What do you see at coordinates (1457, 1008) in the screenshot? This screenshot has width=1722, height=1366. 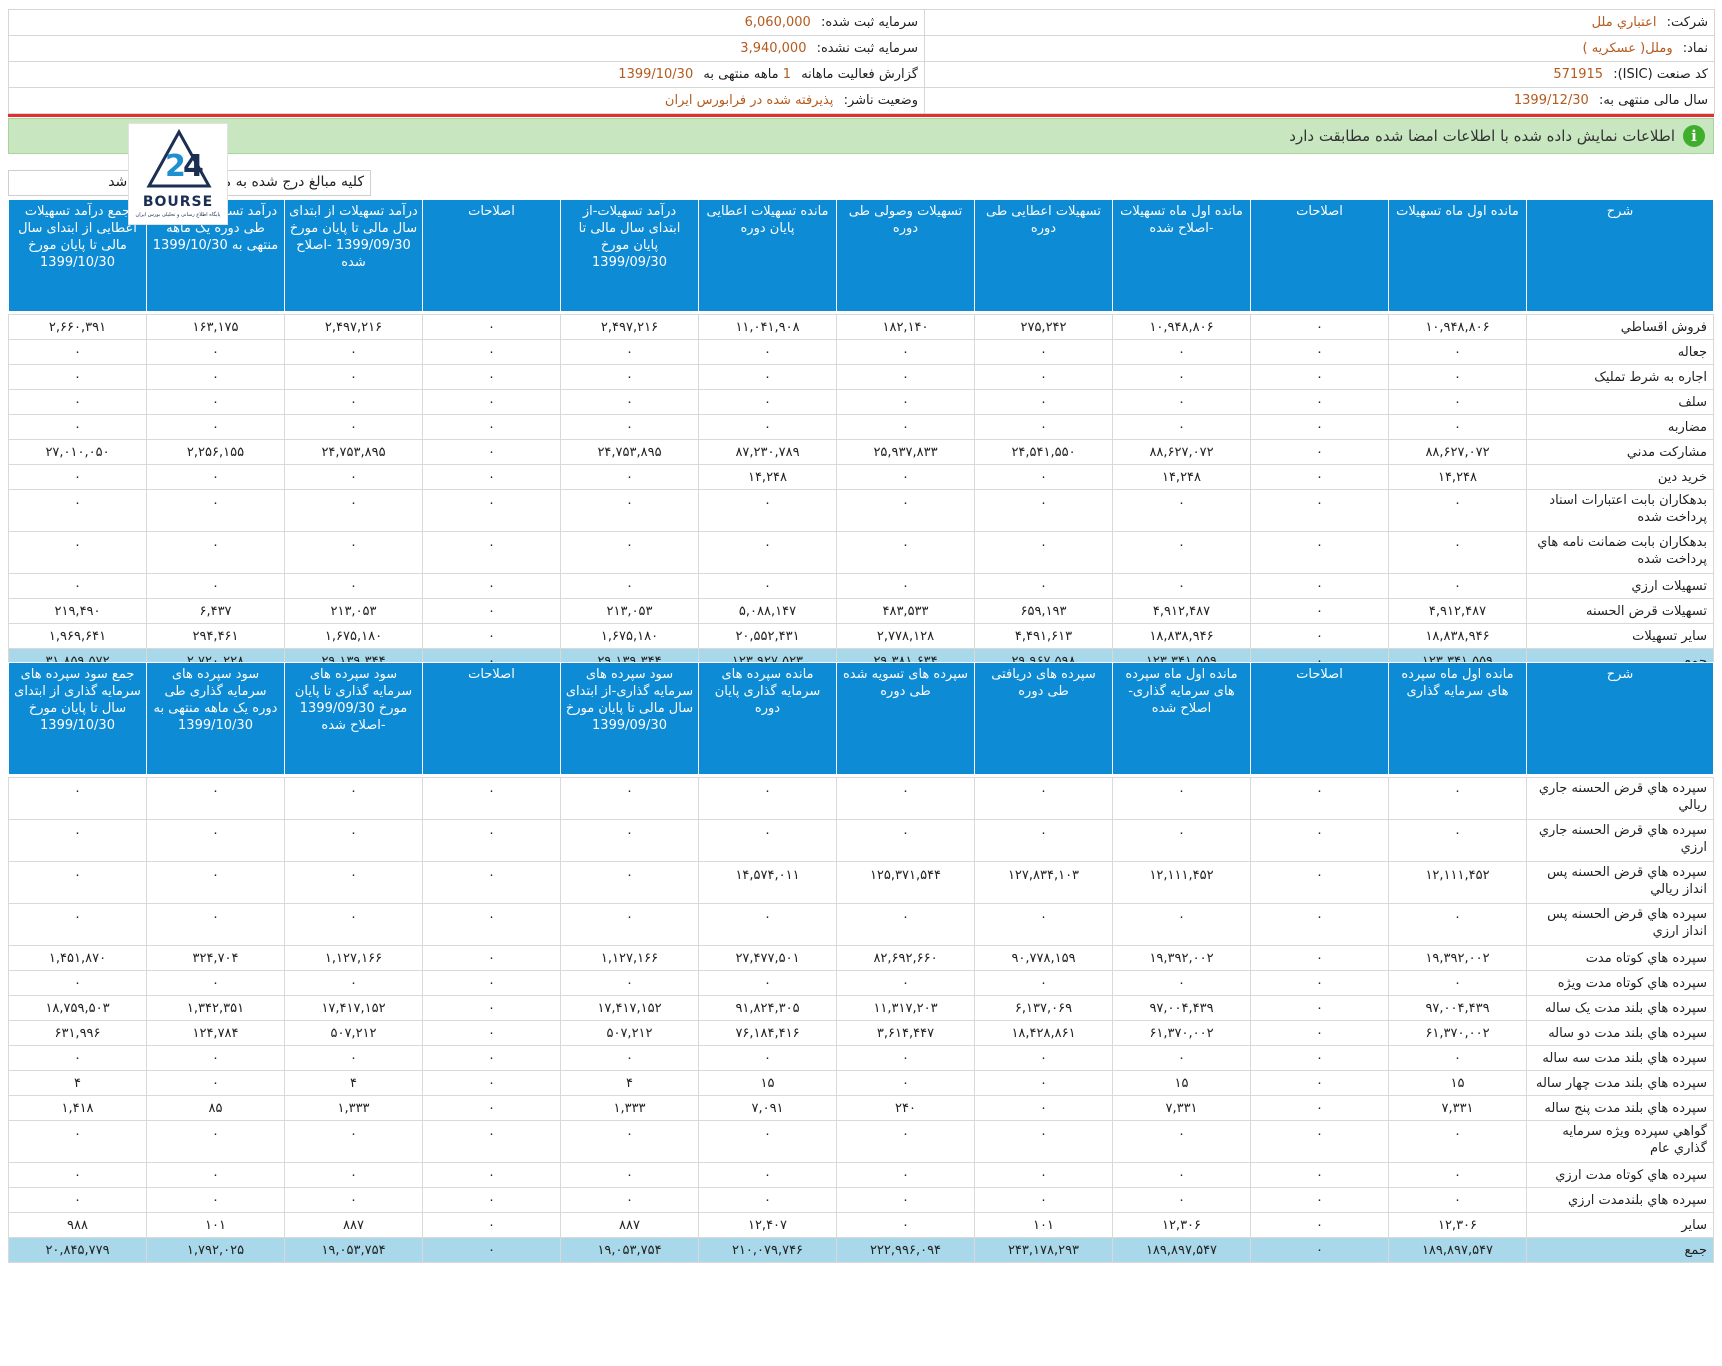 I see `table-cell: ۹۷,۰۰۴,۴۳۹` at bounding box center [1457, 1008].